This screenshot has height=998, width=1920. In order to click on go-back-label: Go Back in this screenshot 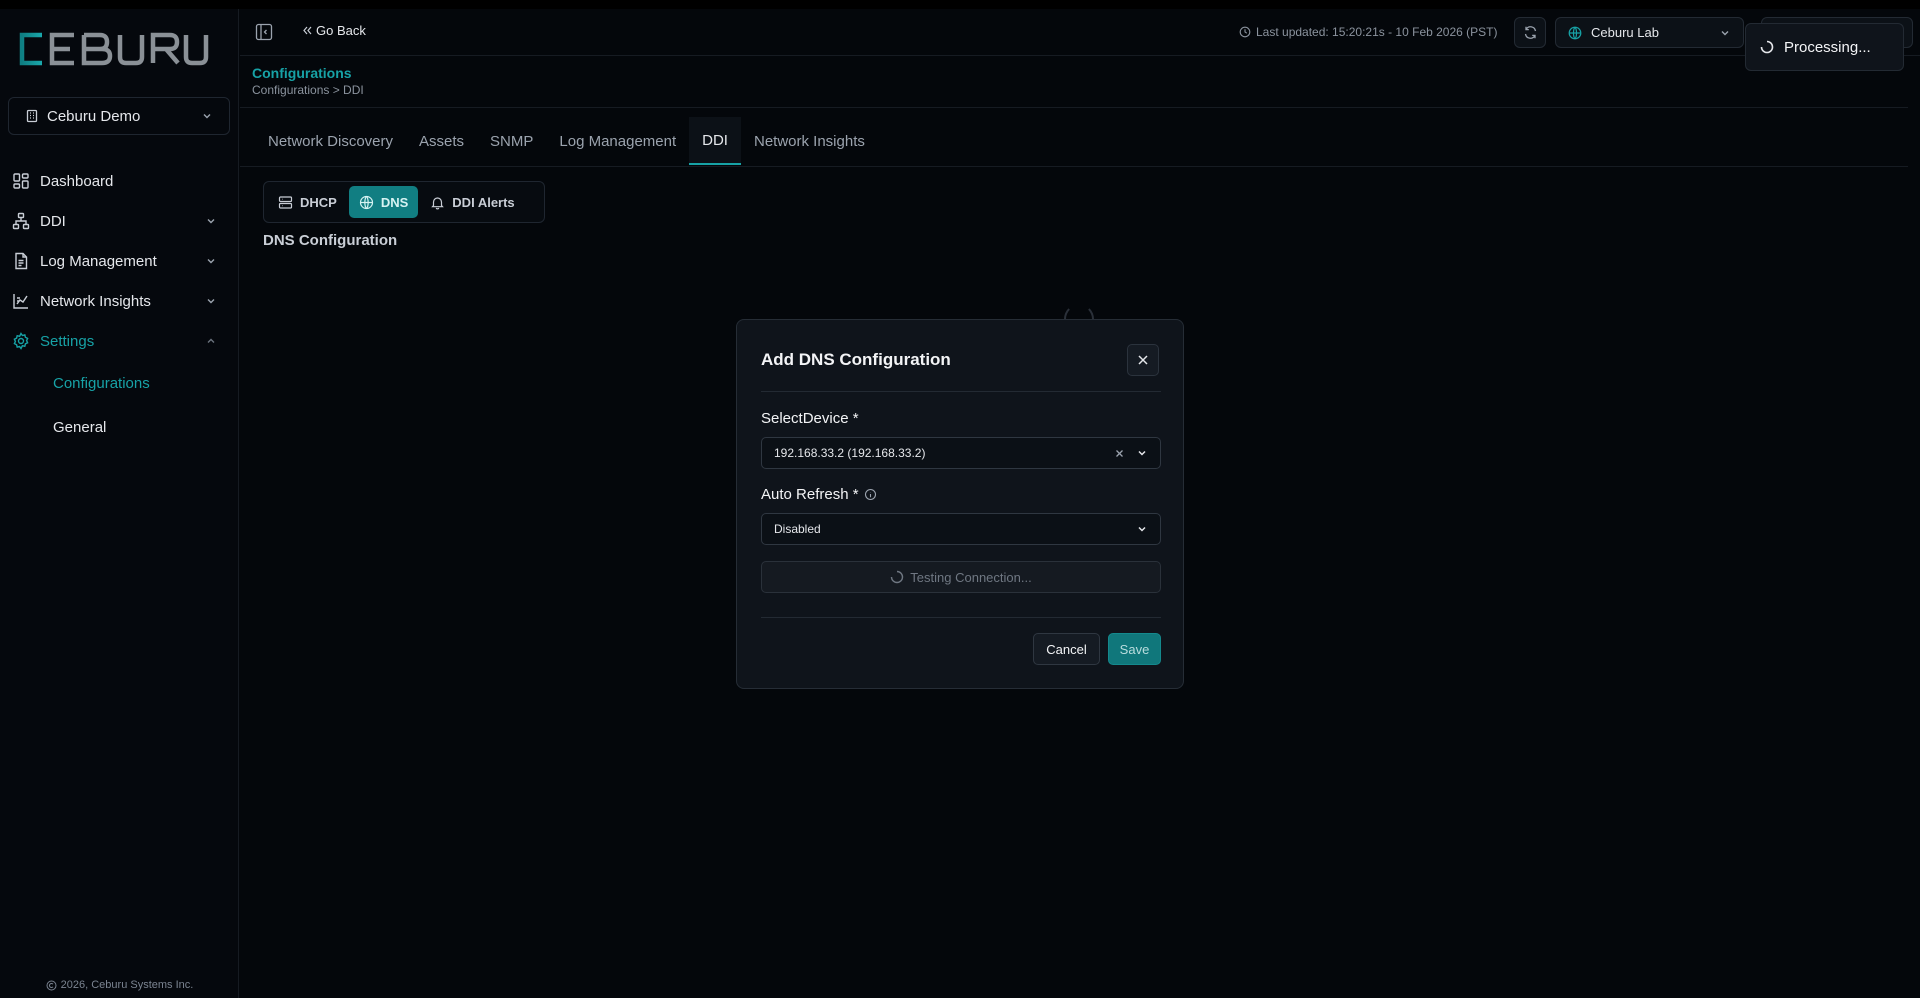, I will do `click(341, 30)`.